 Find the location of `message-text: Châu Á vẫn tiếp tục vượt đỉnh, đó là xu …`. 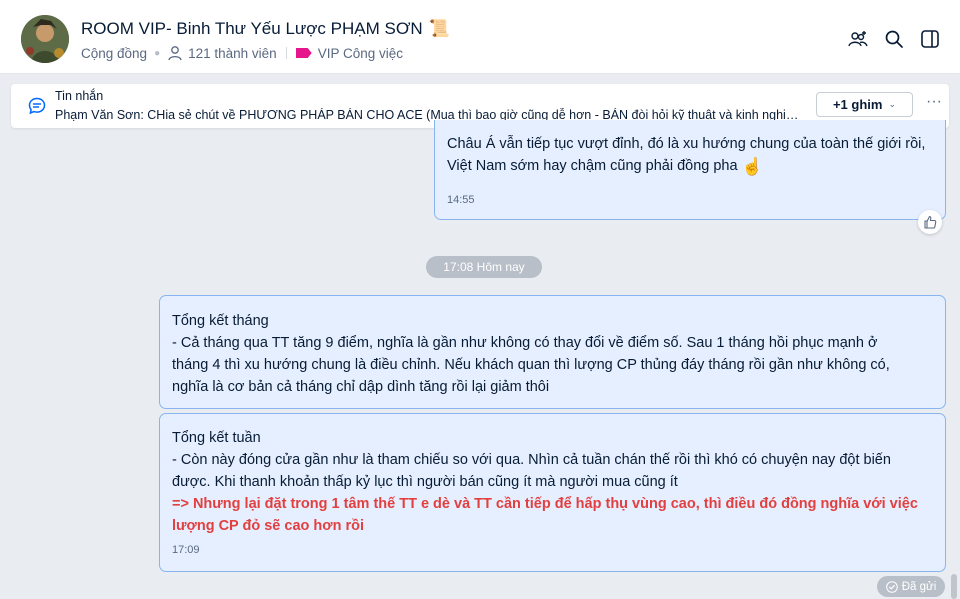

message-text: Châu Á vẫn tiếp tục vượt đỉnh, đó là xu … is located at coordinates (687, 155).